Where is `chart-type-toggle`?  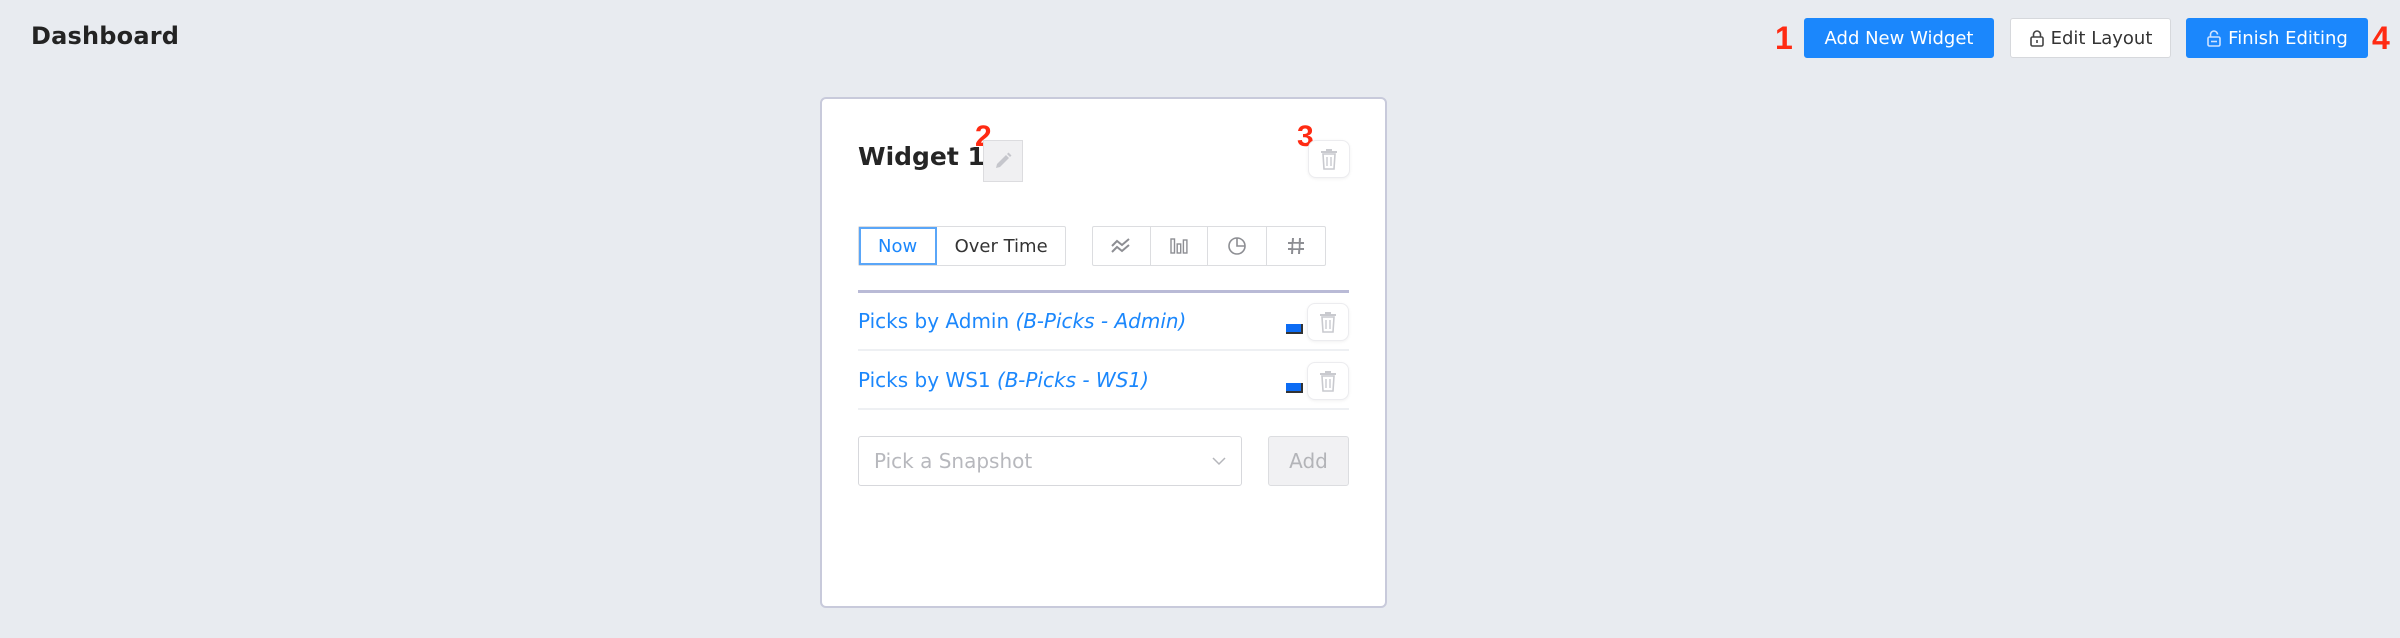
chart-type-toggle is located at coordinates (1209, 246).